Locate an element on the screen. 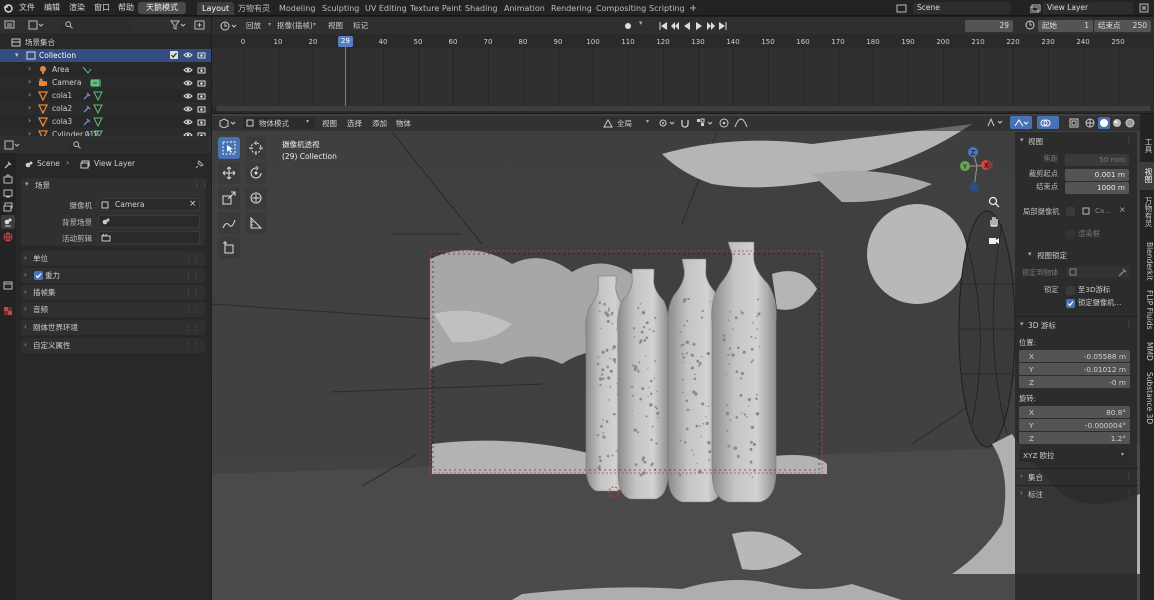  proportional-edit-icon is located at coordinates (724, 123).